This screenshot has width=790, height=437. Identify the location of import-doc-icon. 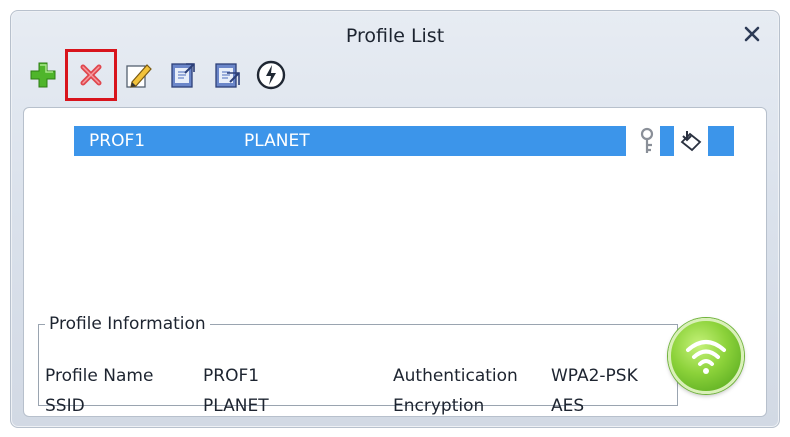
(183, 75).